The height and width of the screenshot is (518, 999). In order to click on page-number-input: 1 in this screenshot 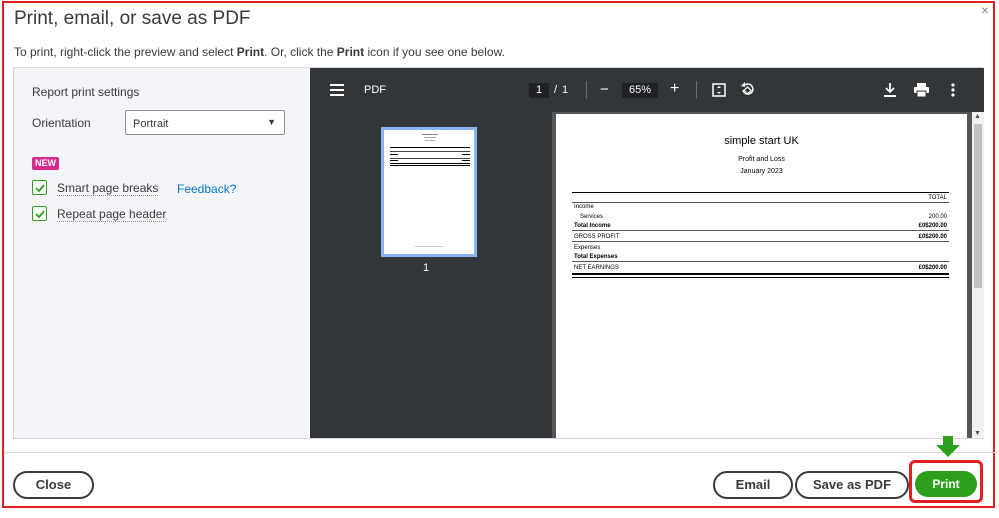, I will do `click(539, 90)`.